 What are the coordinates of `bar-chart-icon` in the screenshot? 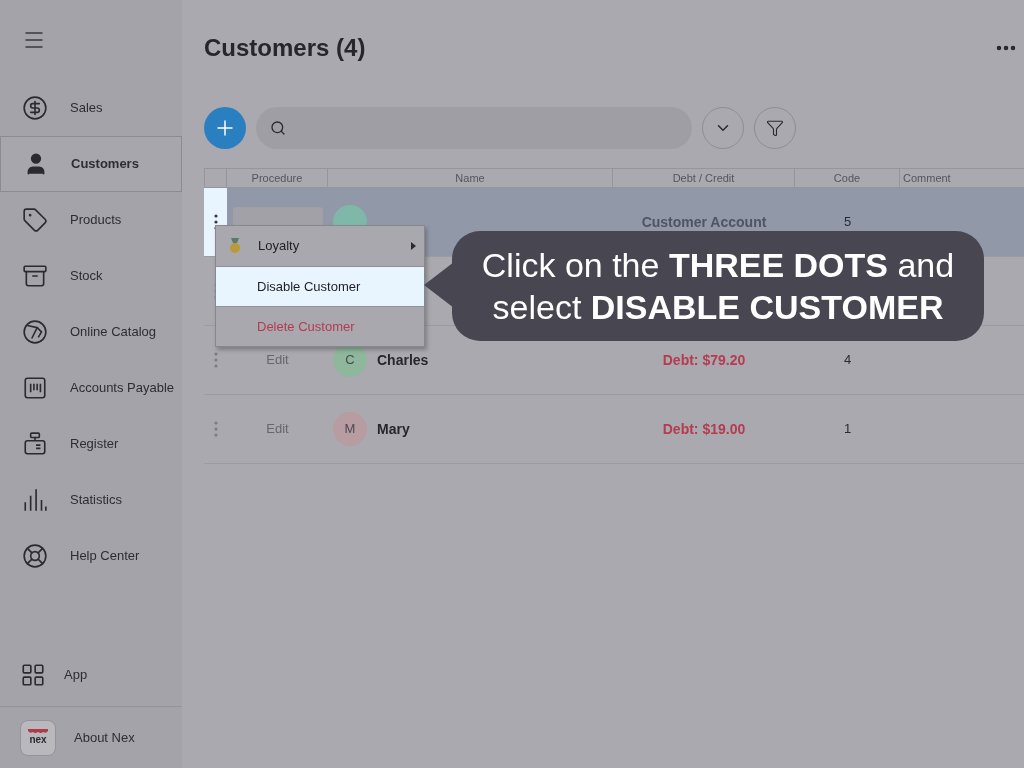 It's located at (35, 500).